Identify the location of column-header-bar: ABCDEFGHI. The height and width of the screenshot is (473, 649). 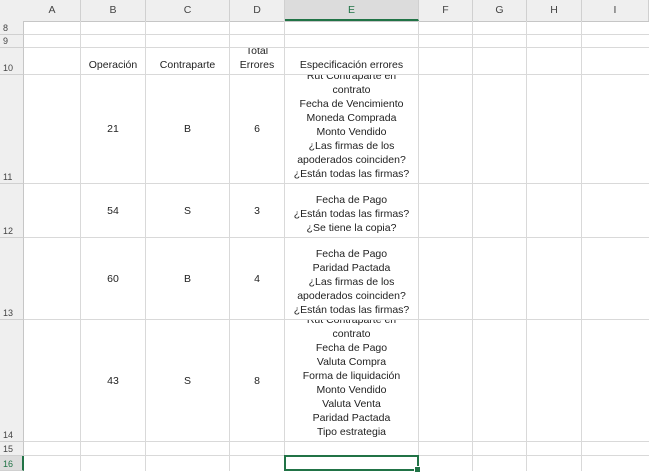
(324, 11).